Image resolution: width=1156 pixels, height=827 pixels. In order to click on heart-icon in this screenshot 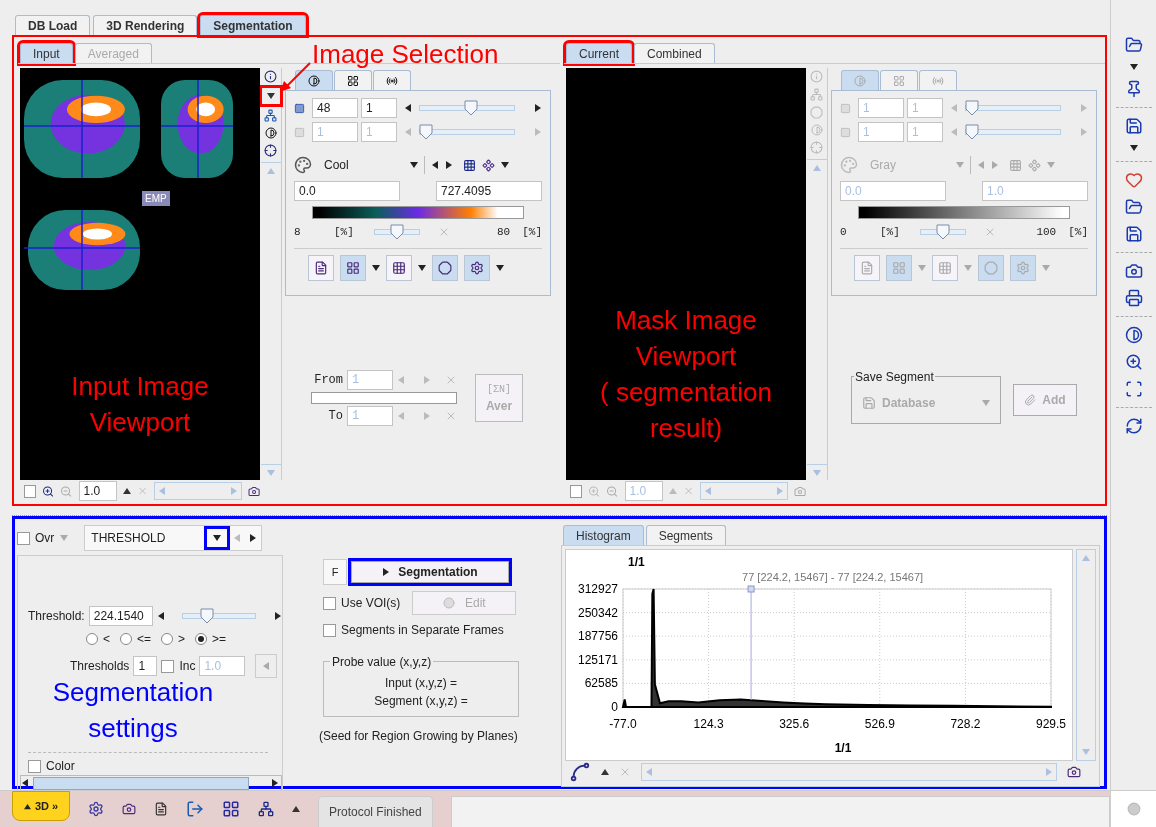, I will do `click(1133, 180)`.